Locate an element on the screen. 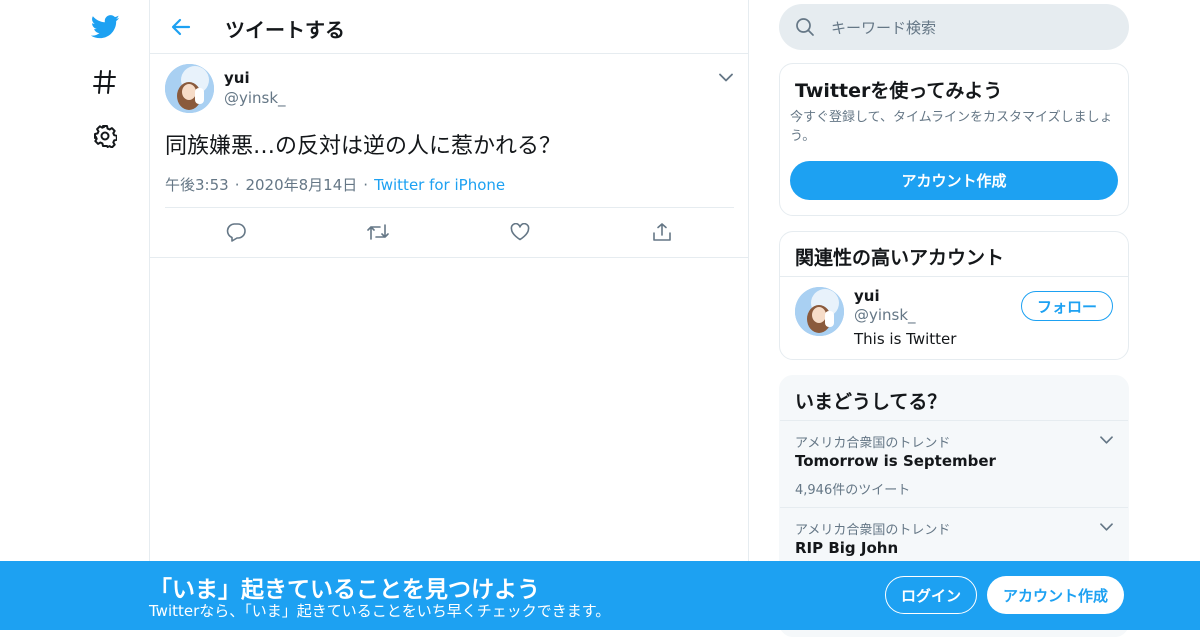 This screenshot has width=1200, height=637. login-button: ログイン is located at coordinates (931, 595).